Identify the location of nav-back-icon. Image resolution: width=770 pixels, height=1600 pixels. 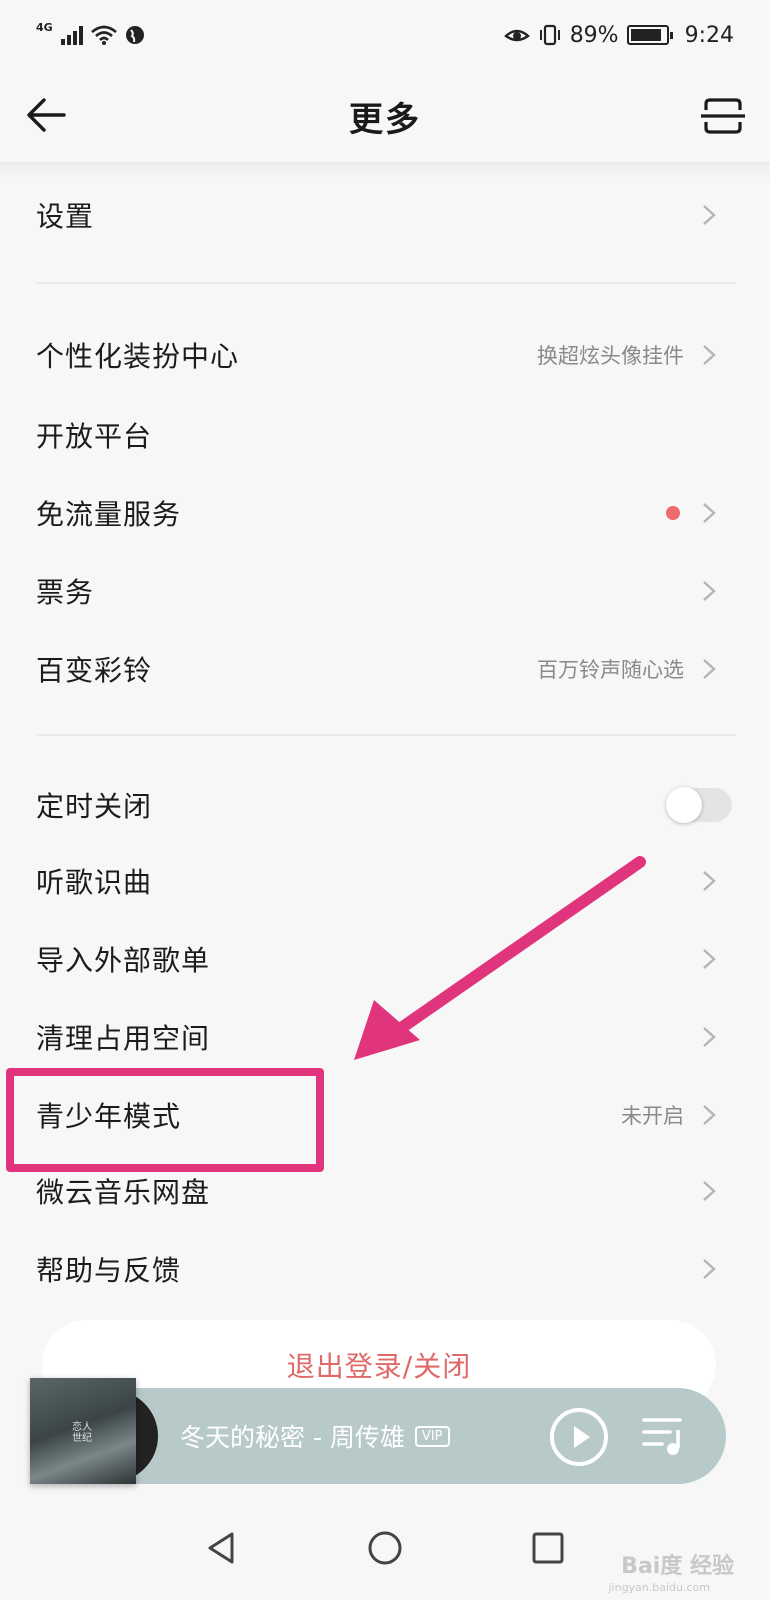
(222, 1548).